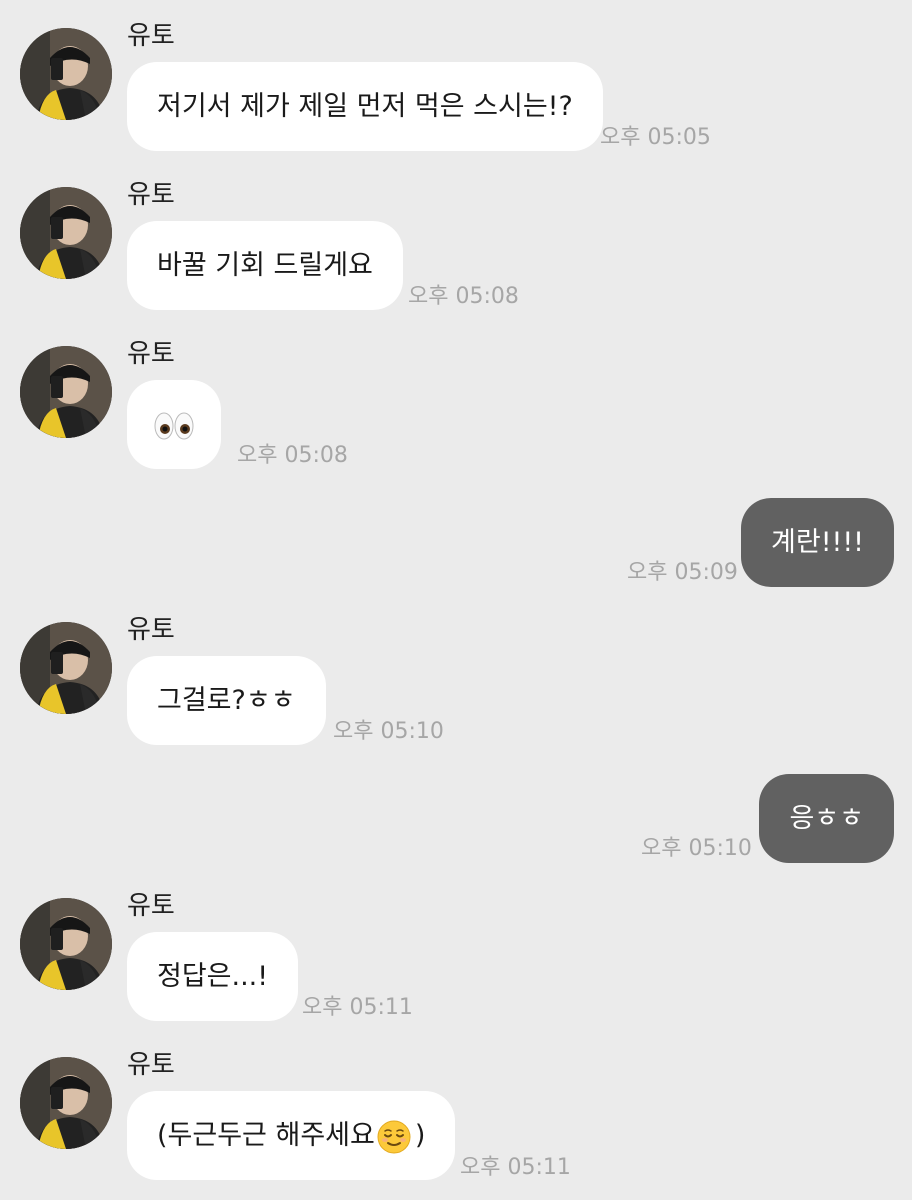 The width and height of the screenshot is (912, 1200). I want to click on eyes-emoji, so click(174, 425).